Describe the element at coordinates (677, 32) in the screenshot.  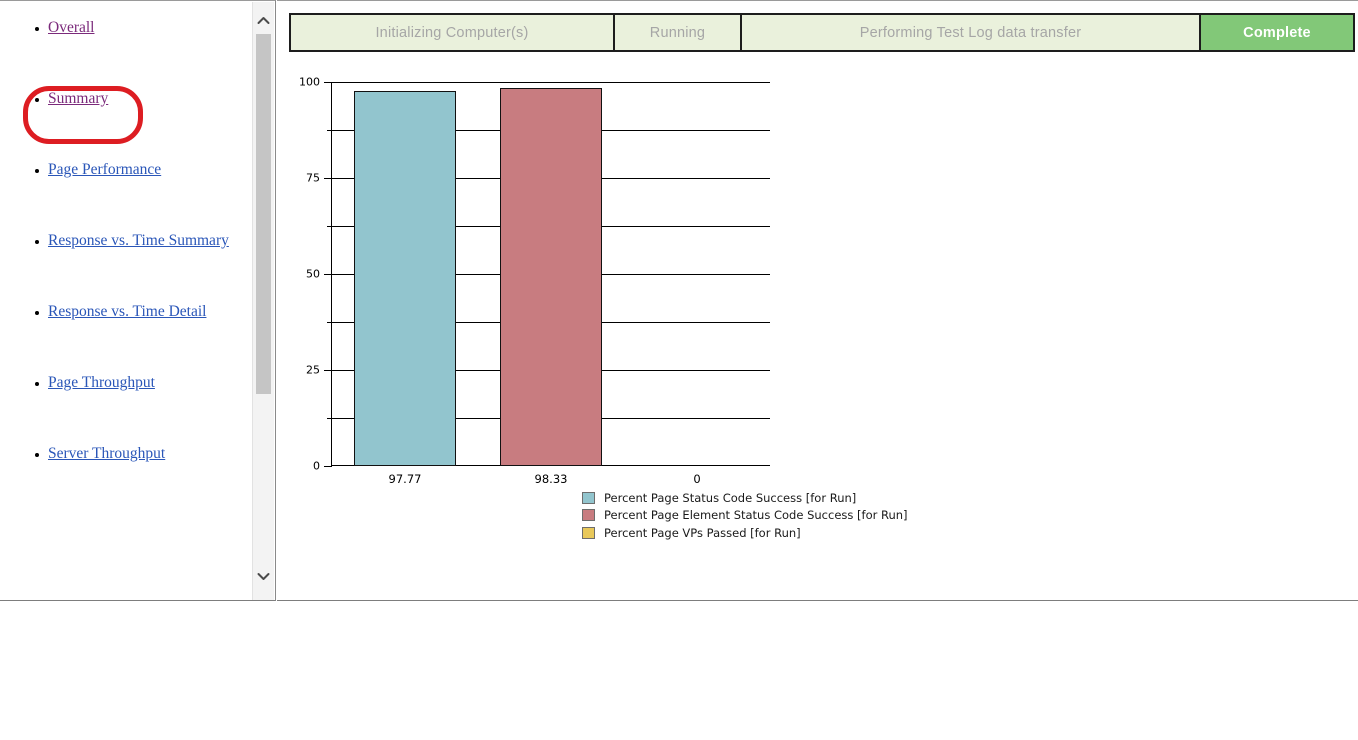
I see `progress-step-running: Running` at that location.